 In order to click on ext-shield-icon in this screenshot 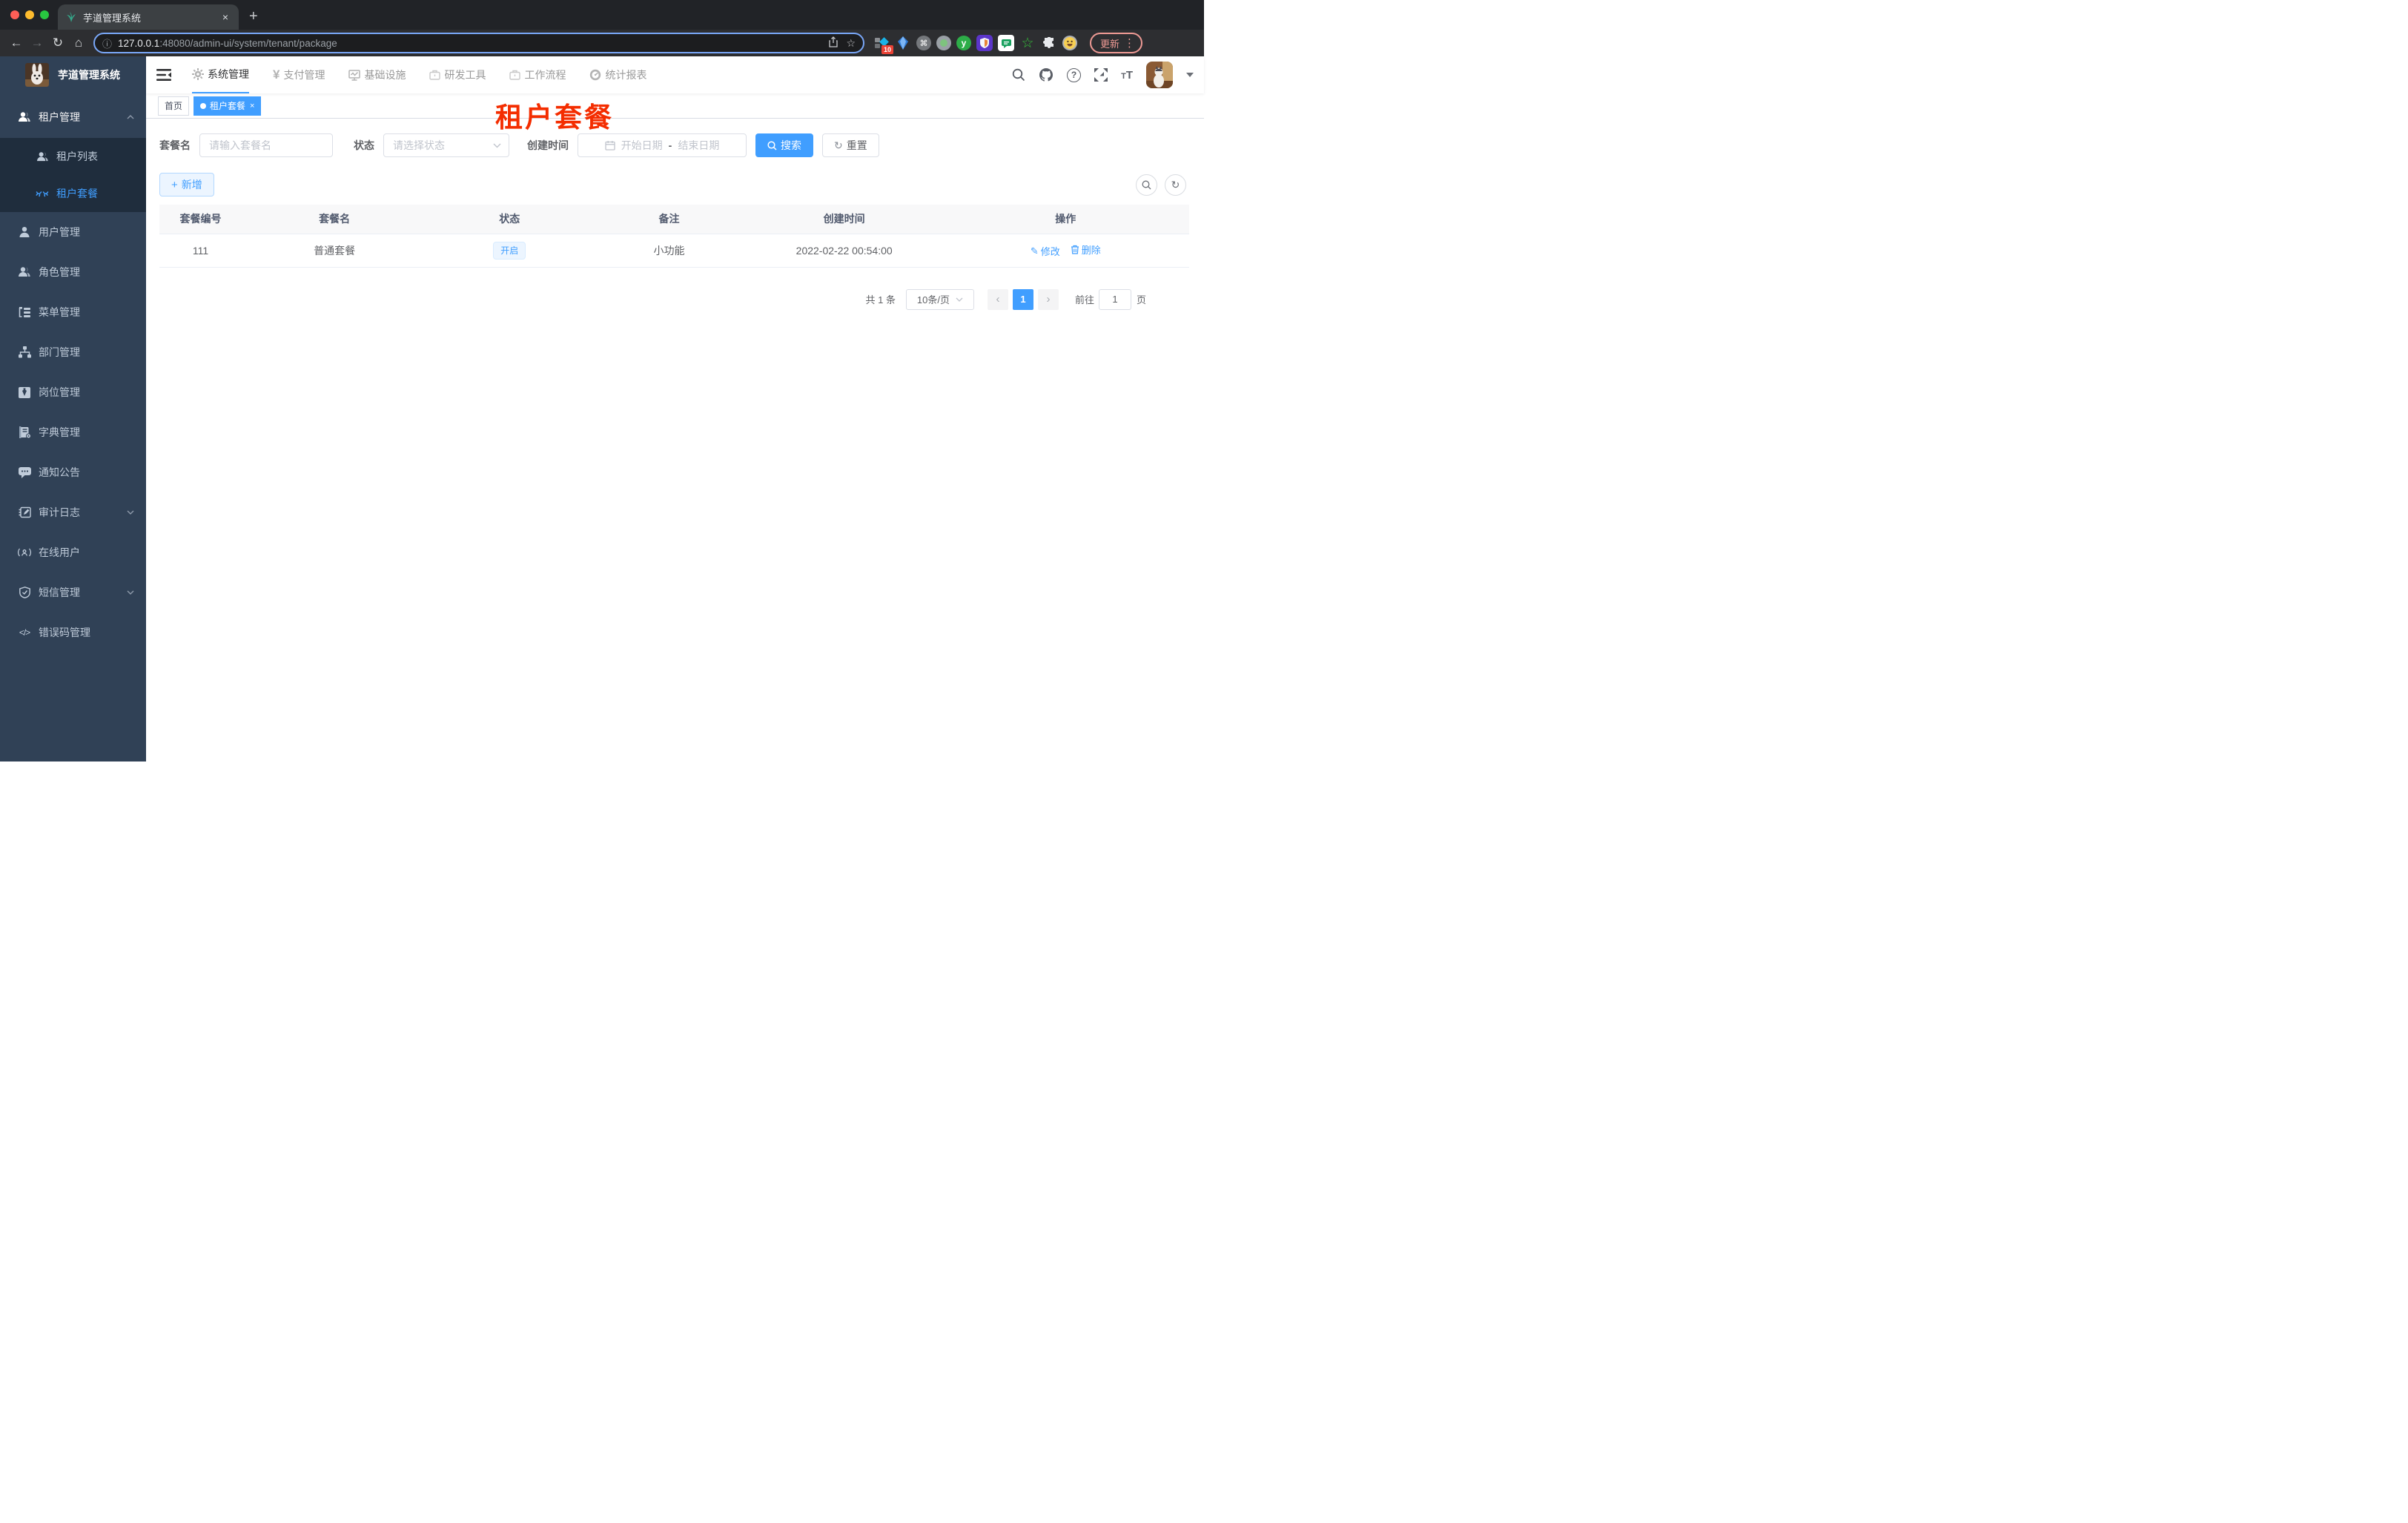, I will do `click(985, 43)`.